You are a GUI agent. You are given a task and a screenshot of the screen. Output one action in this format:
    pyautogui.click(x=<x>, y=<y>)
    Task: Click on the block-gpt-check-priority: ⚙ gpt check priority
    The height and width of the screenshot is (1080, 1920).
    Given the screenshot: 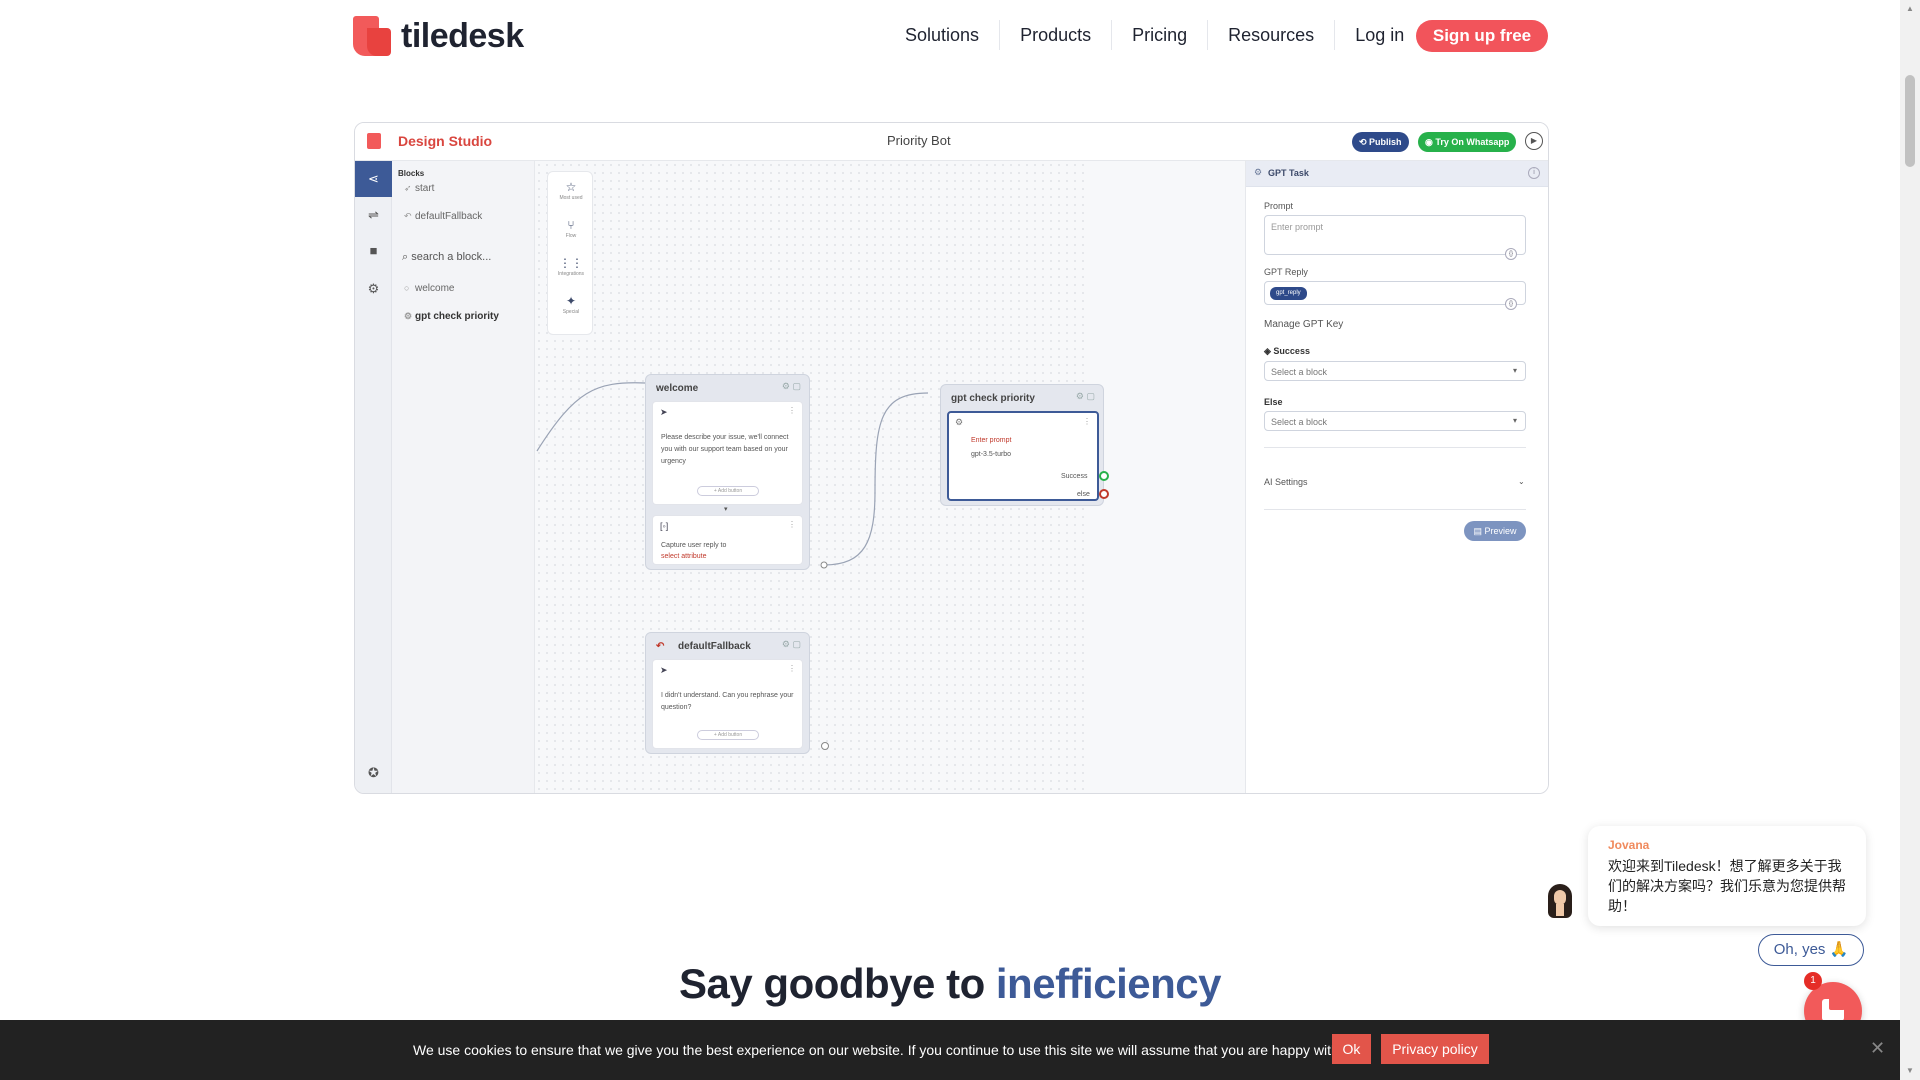 What is the action you would take?
    pyautogui.click(x=451, y=316)
    